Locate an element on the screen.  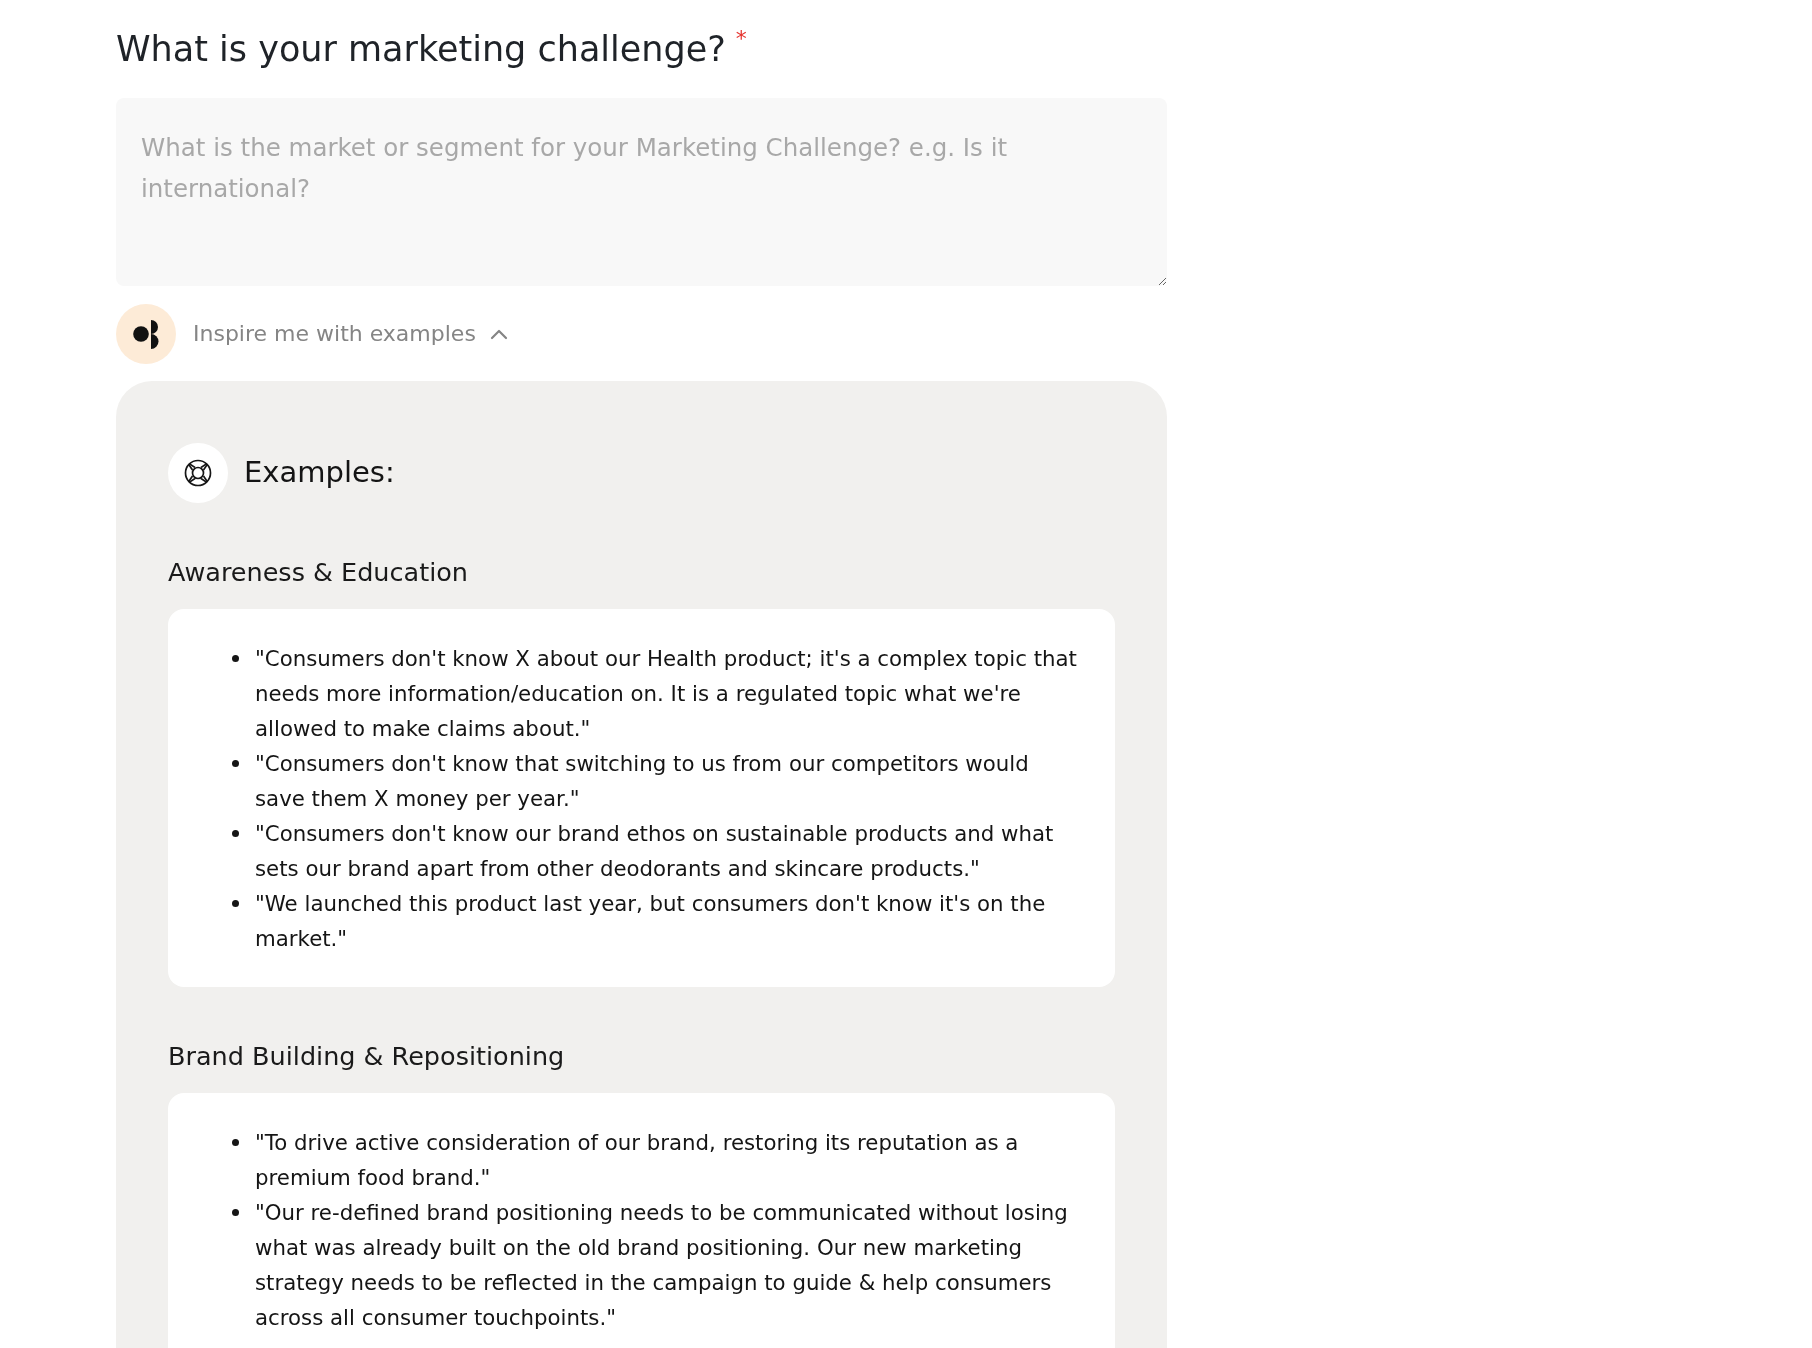
example-text: "Consumers don't know our brand ethos on sustainable products and what sets our brand apart from other deodorants and skincare products." is located at coordinates (655, 852).